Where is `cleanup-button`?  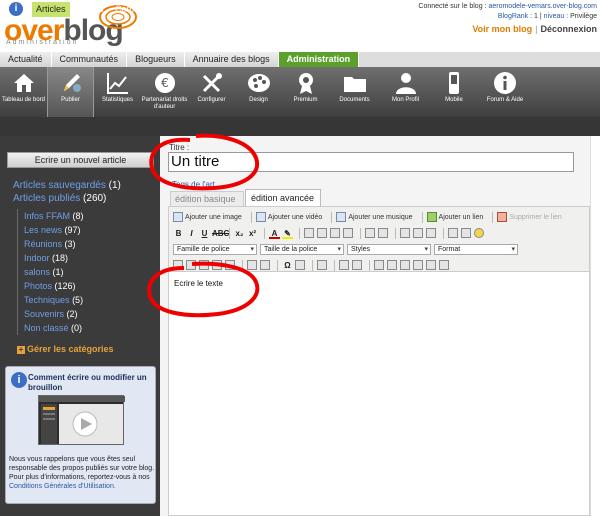
cleanup-button is located at coordinates (453, 233).